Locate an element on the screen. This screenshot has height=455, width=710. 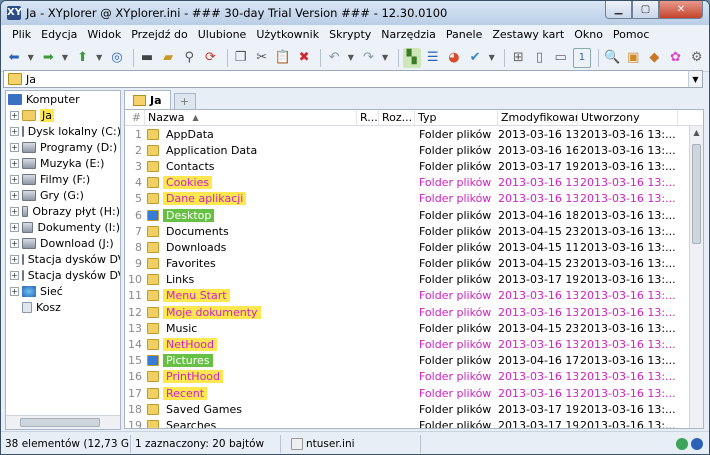
redo-icon: ↷ is located at coordinates (368, 58).